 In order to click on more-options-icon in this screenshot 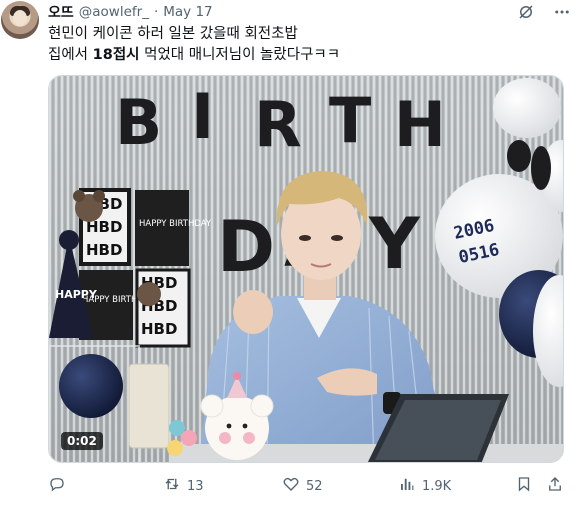, I will do `click(562, 12)`.